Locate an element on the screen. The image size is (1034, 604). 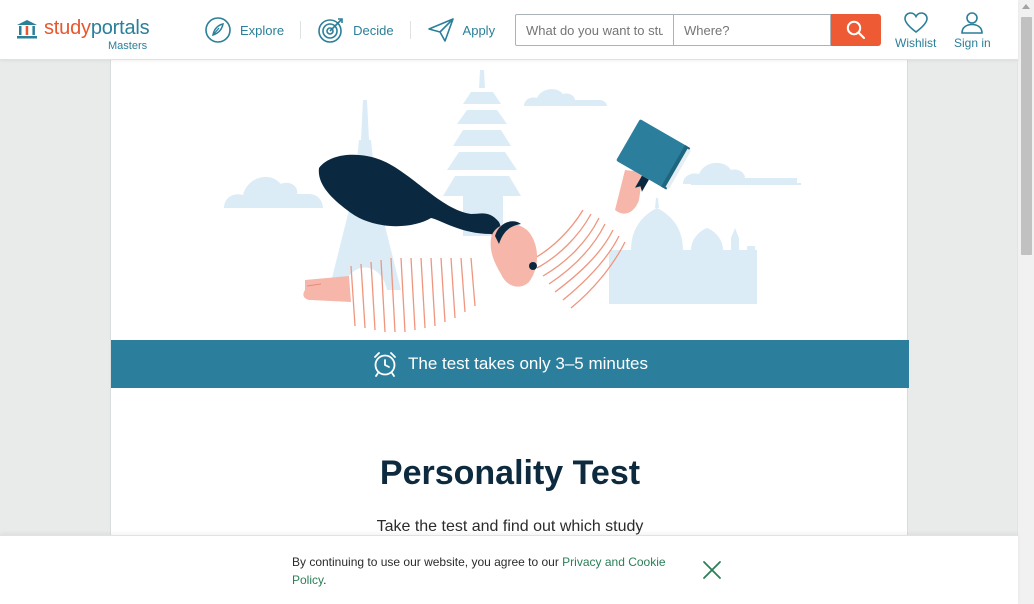
test-duration-banner: The test takes only 3–5 minutes is located at coordinates (510, 364).